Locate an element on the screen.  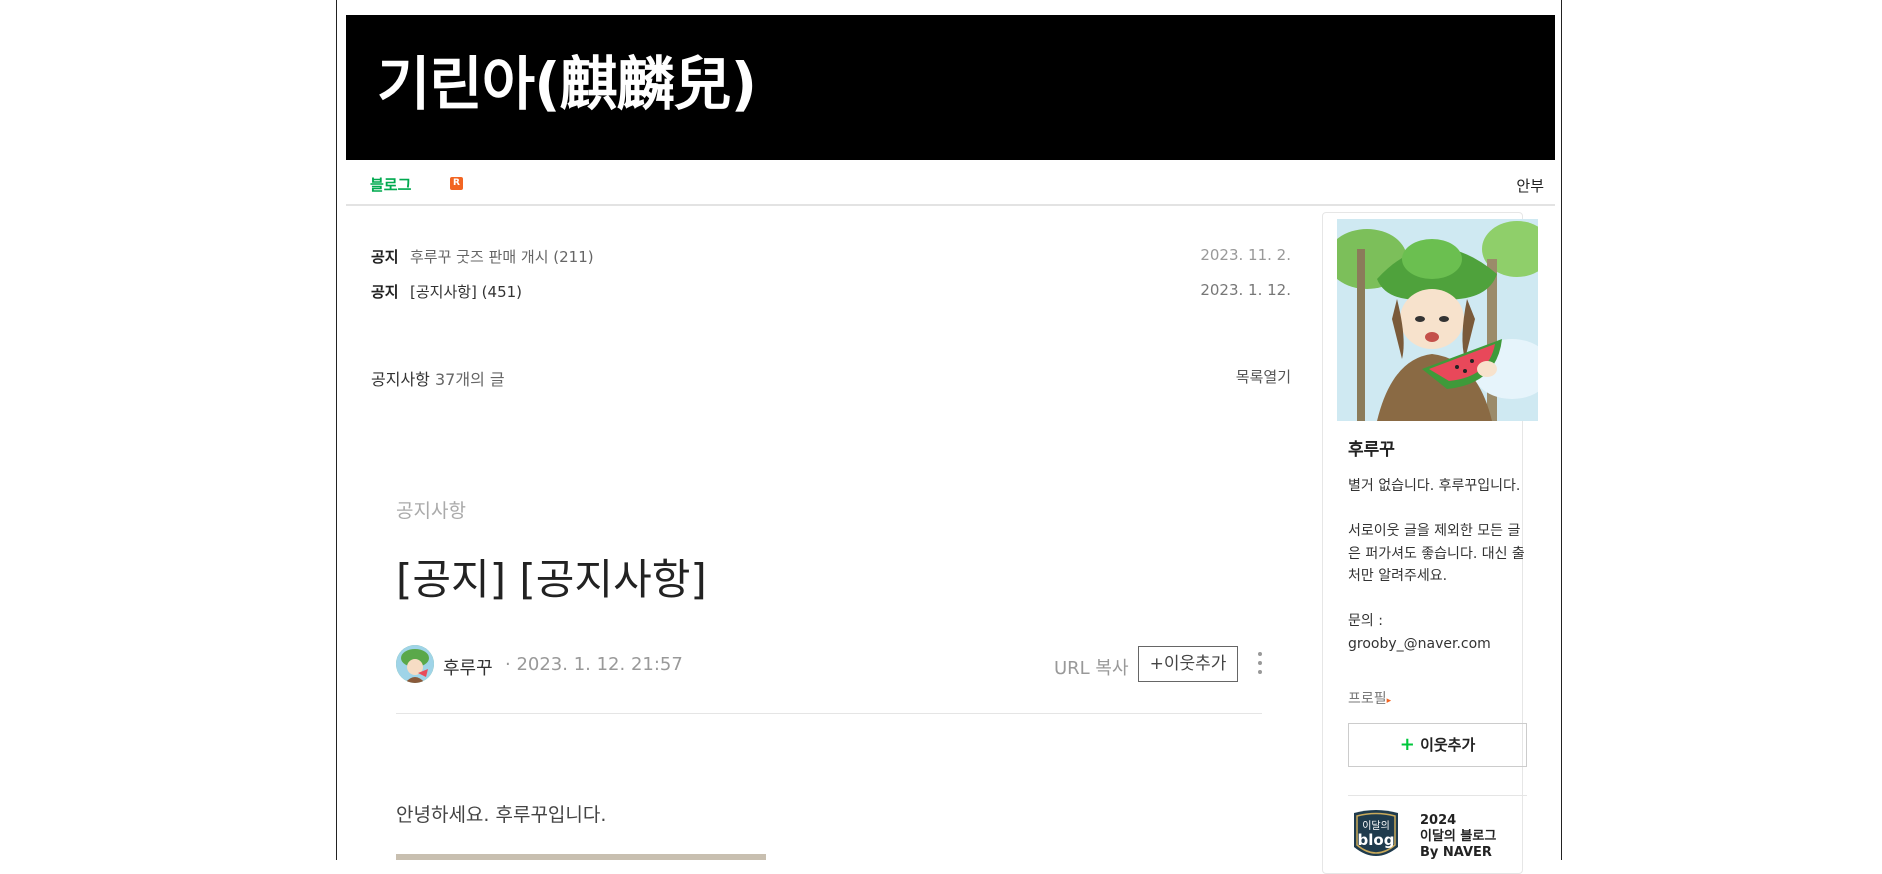
post-date: · 2023. 1. 12. 21:57 is located at coordinates (594, 664).